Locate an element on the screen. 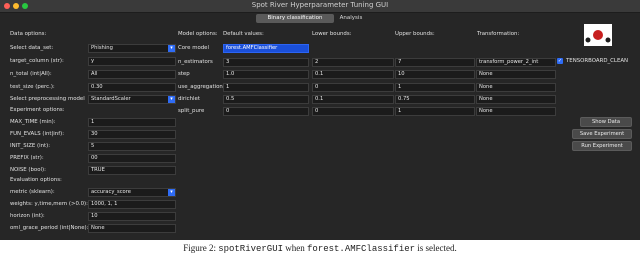 This screenshot has height=254, width=640. core-model-label: Core model is located at coordinates (193, 48).